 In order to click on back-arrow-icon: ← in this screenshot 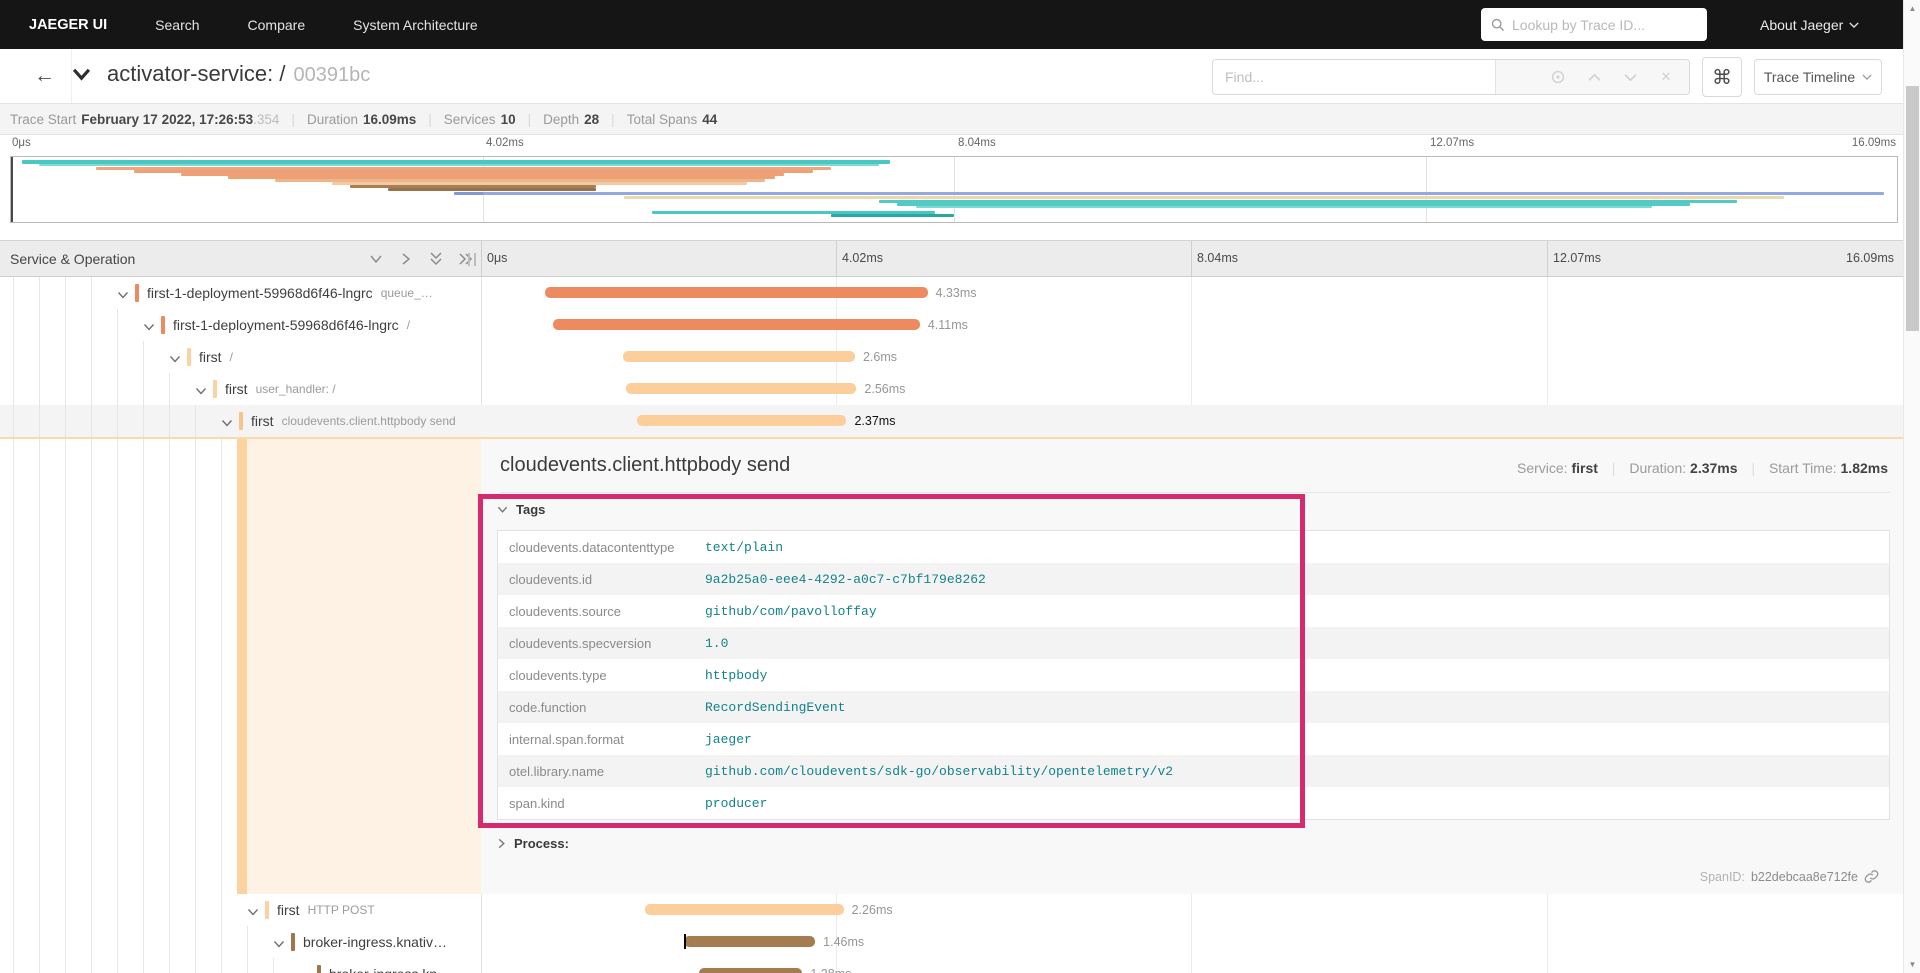, I will do `click(44, 75)`.